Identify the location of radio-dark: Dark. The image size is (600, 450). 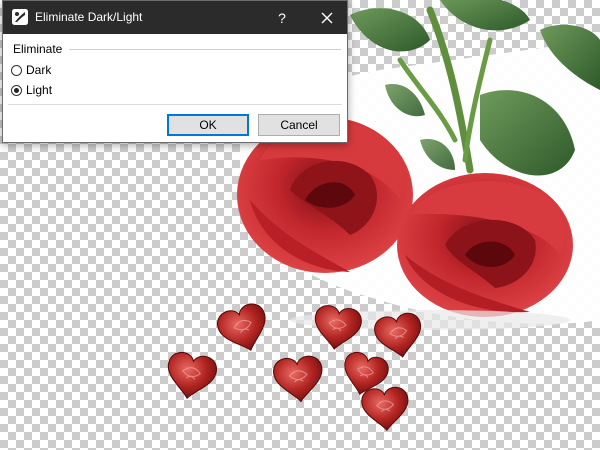
(31, 70).